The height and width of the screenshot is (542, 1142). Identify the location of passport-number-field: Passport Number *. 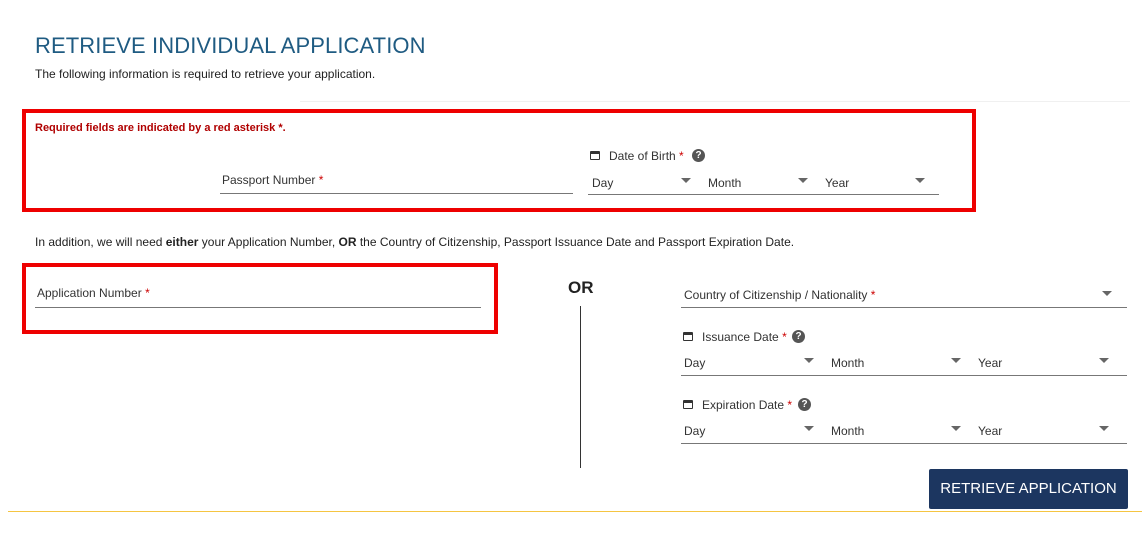
(396, 181).